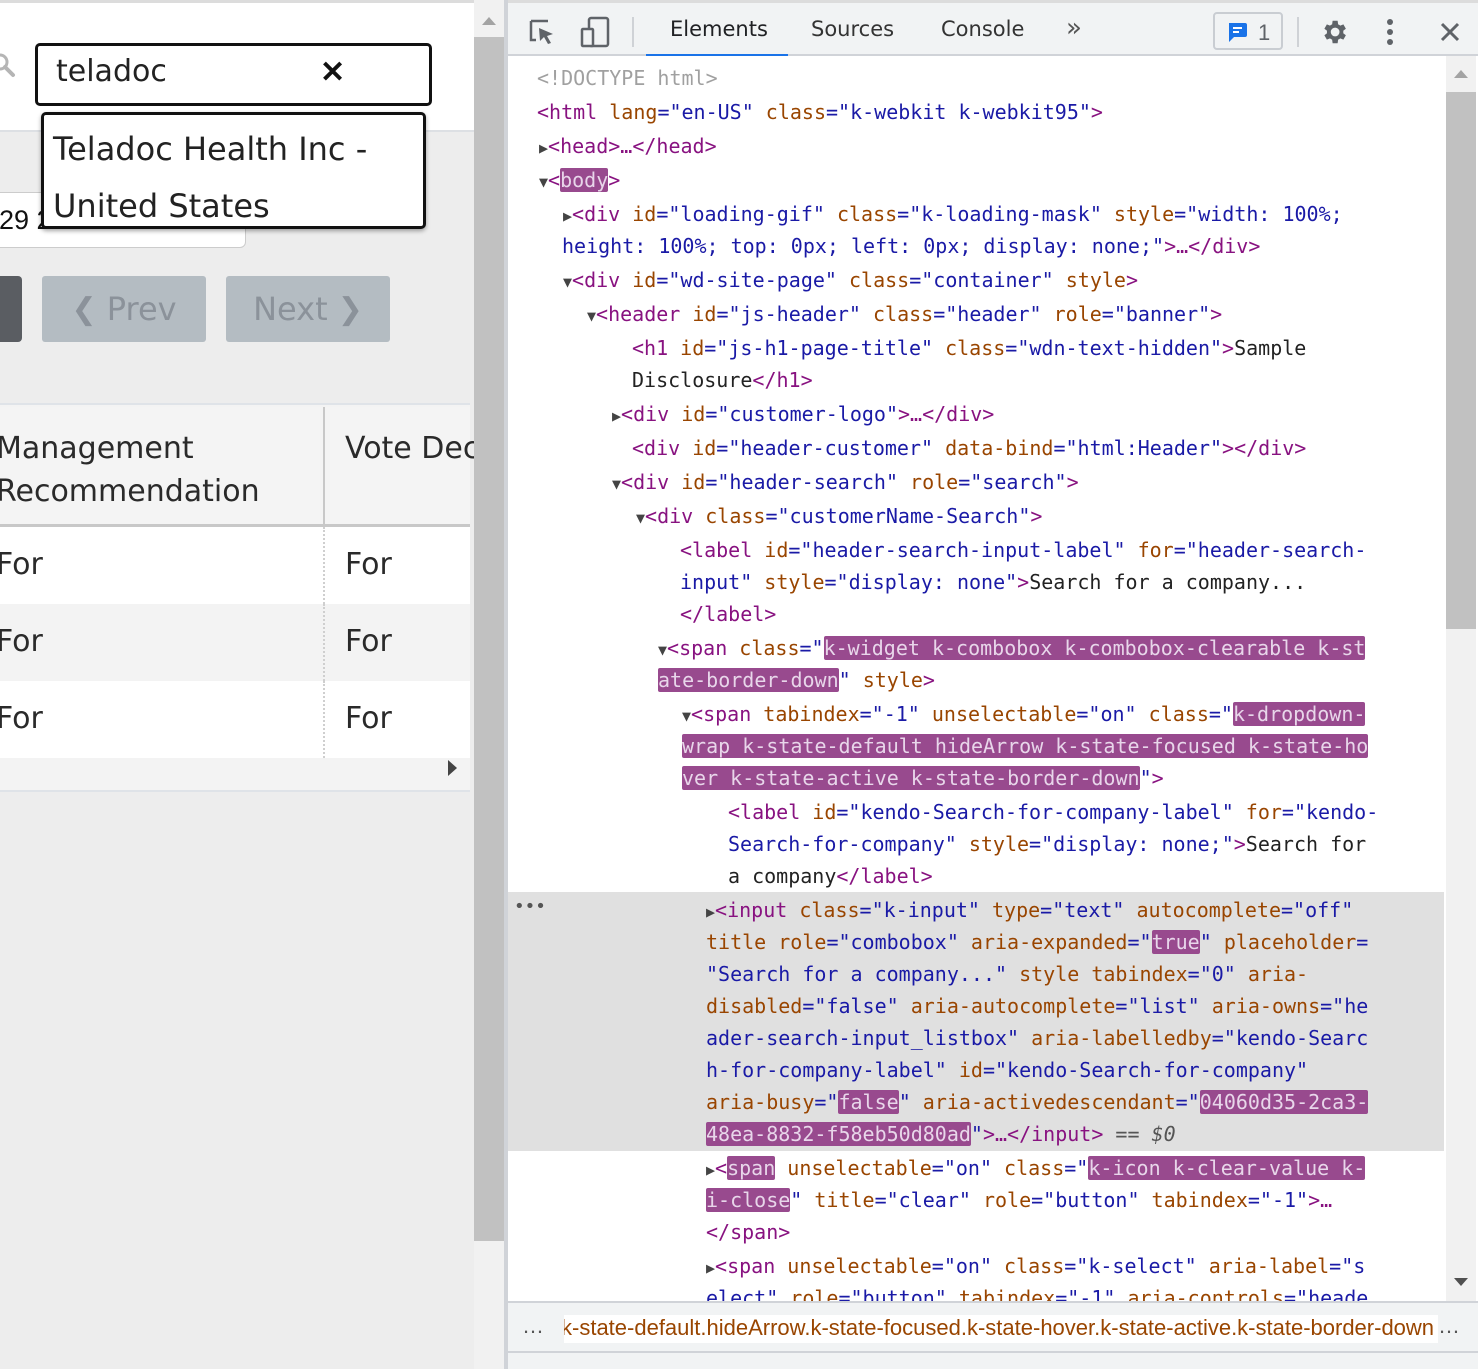 The image size is (1478, 1369). Describe the element at coordinates (332, 73) in the screenshot. I see `clear-icon: ✕` at that location.